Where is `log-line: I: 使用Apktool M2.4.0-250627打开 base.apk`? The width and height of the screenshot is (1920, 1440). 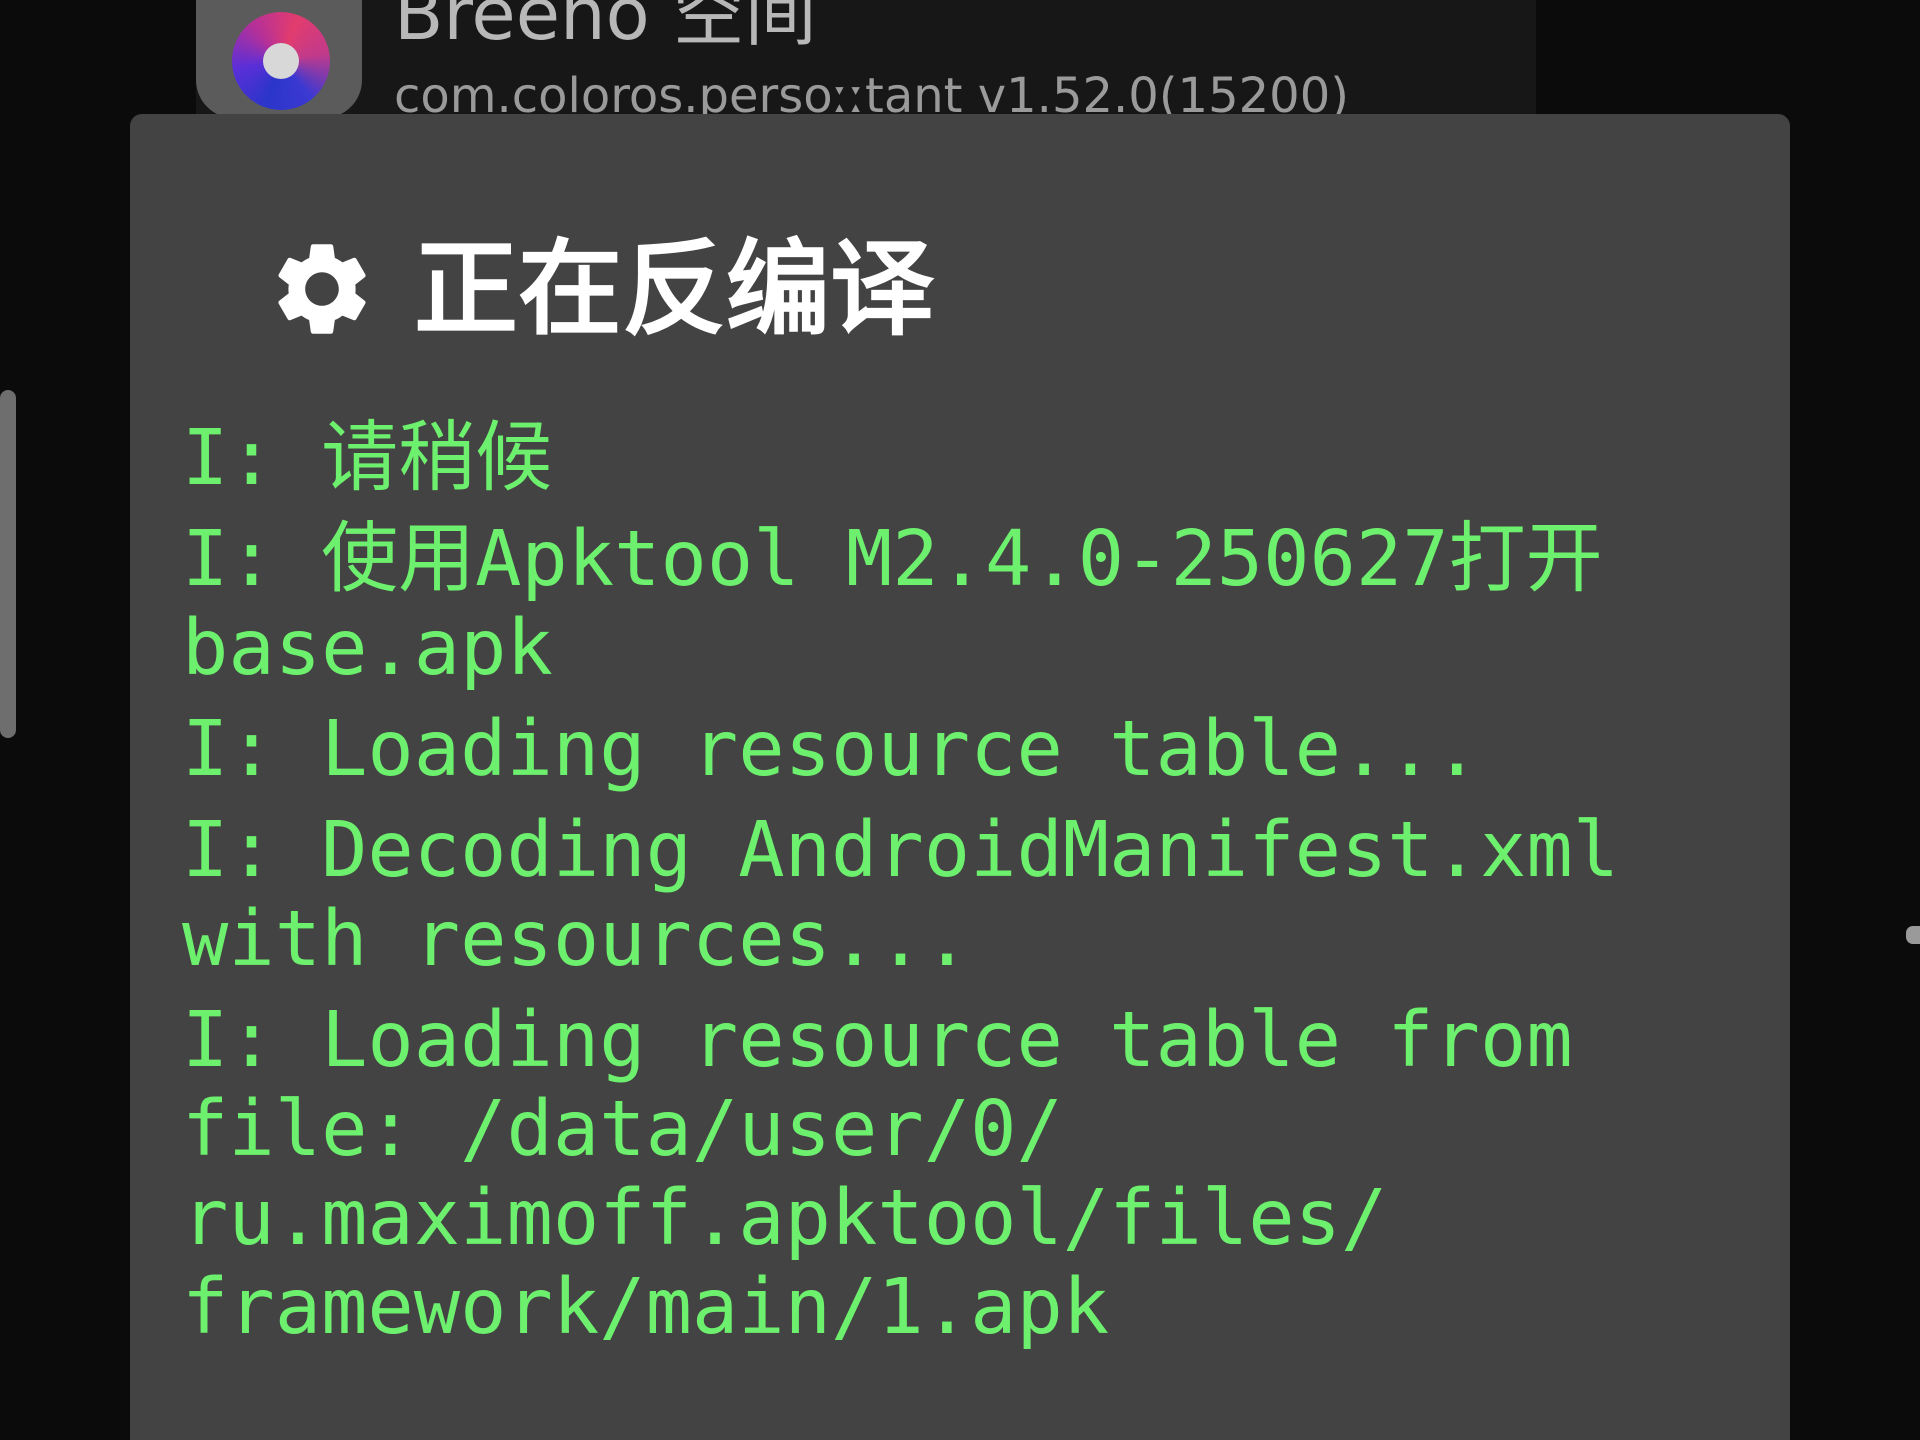
log-line: I: 使用Apktool M2.4.0-250627打开 base.apk is located at coordinates (915, 604).